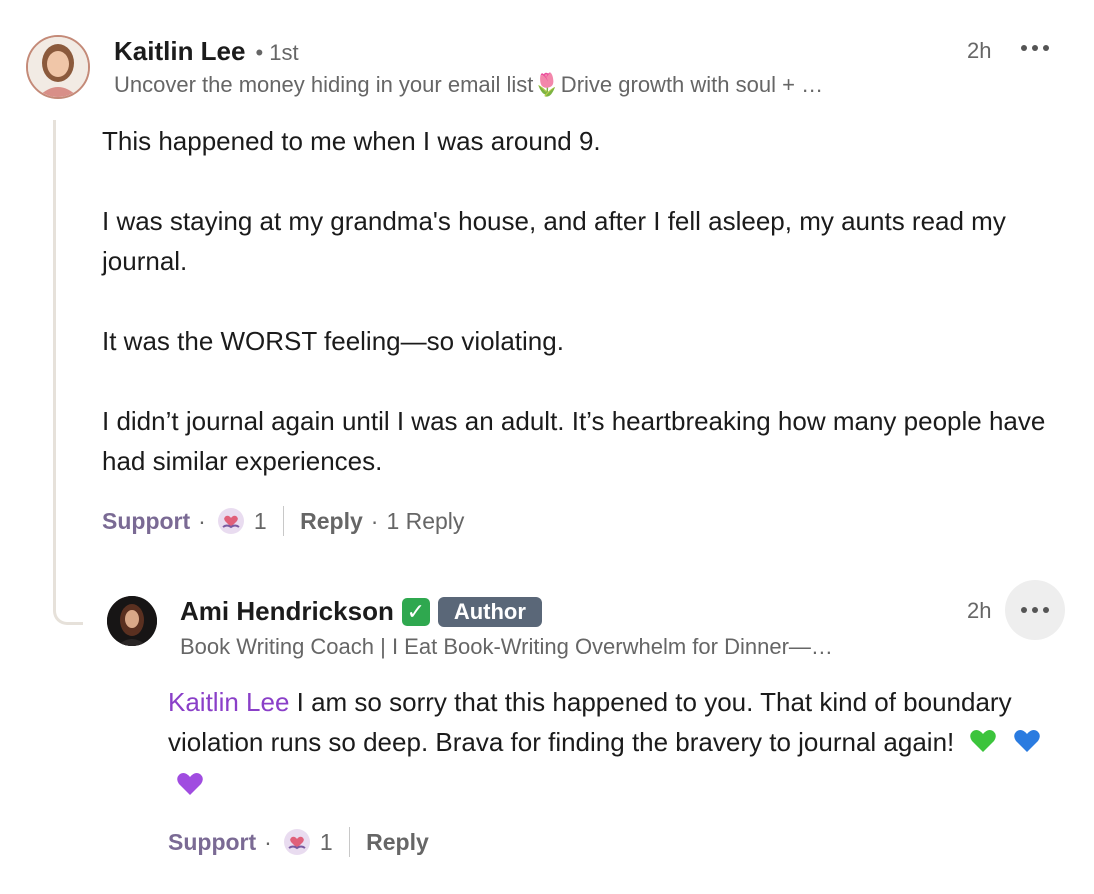 The width and height of the screenshot is (1094, 894). I want to click on comment-header: Kaitlin Lee • 1st, so click(206, 51).